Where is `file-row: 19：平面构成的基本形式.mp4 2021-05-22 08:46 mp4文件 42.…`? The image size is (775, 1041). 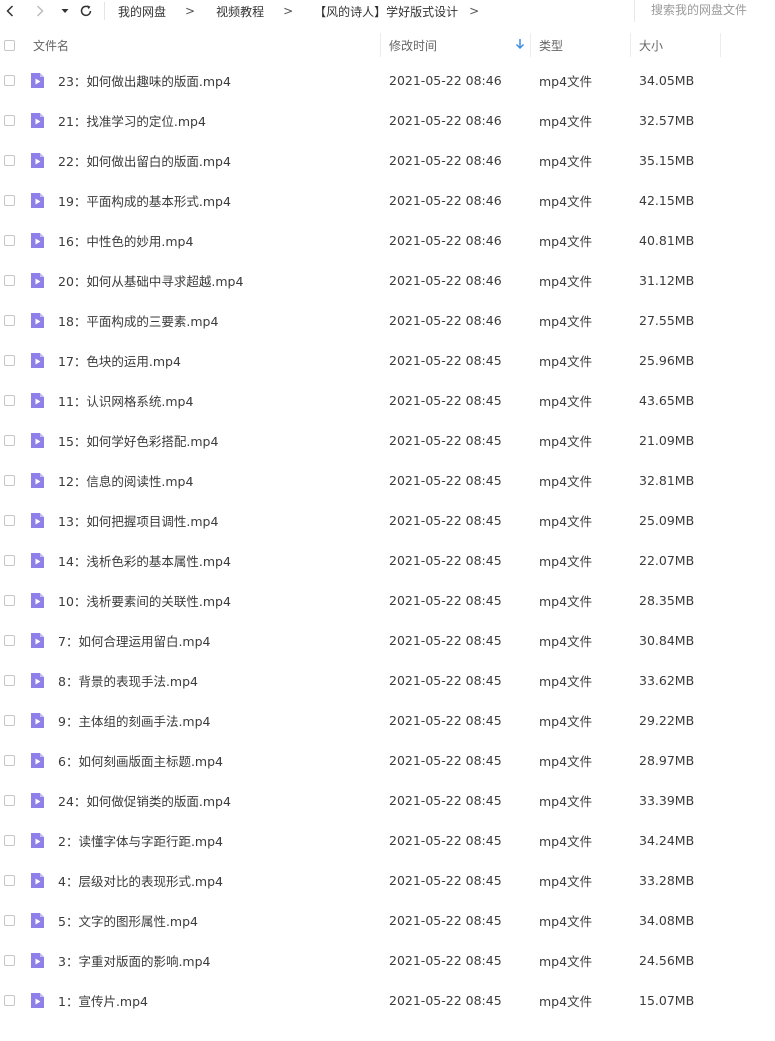
file-row: 19：平面构成的基本形式.mp4 2021-05-22 08:46 mp4文件 42.… is located at coordinates (387, 200).